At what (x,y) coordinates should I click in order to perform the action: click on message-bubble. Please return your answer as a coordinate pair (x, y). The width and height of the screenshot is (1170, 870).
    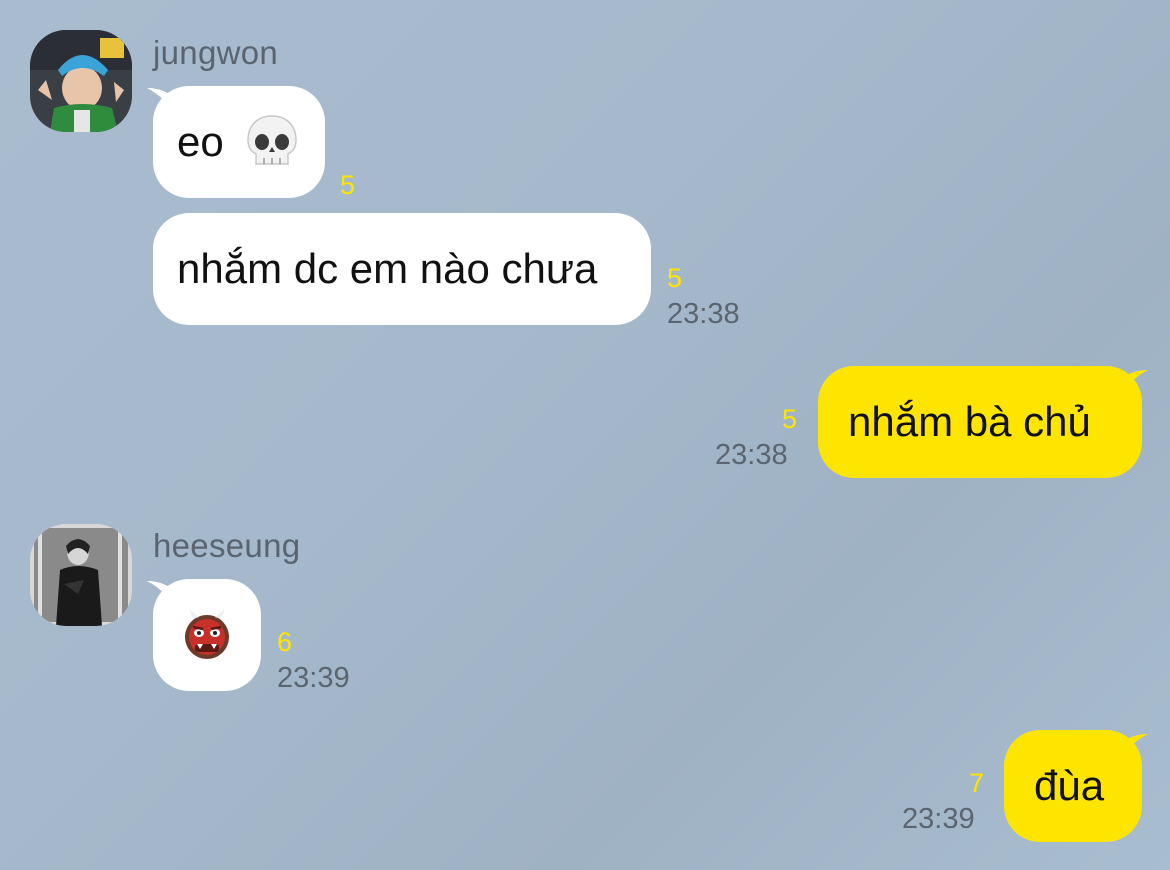
    Looking at the image, I should click on (207, 635).